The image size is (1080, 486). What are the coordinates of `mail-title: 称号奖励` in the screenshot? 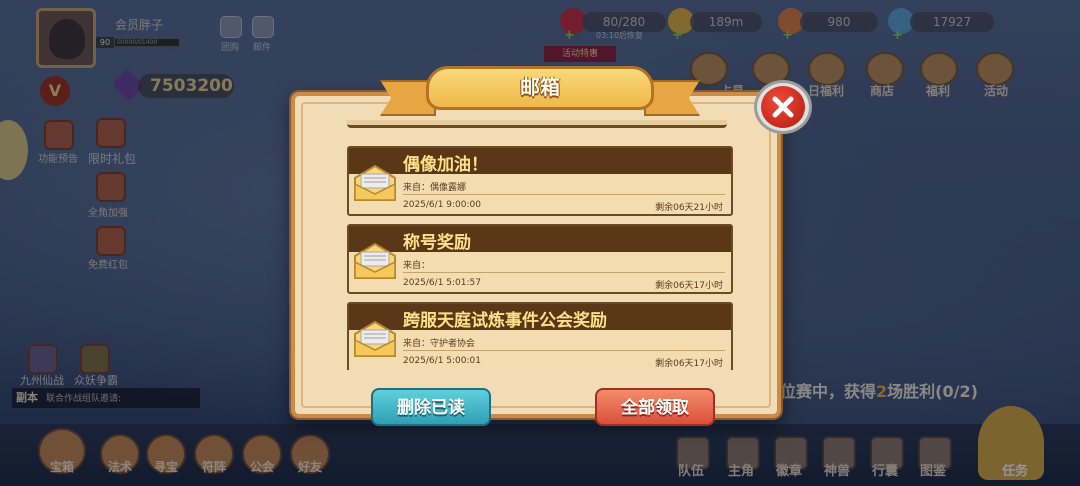 It's located at (437, 243).